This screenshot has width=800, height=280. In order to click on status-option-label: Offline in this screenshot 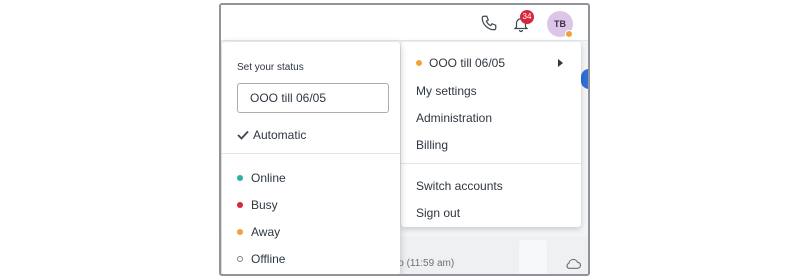, I will do `click(268, 259)`.